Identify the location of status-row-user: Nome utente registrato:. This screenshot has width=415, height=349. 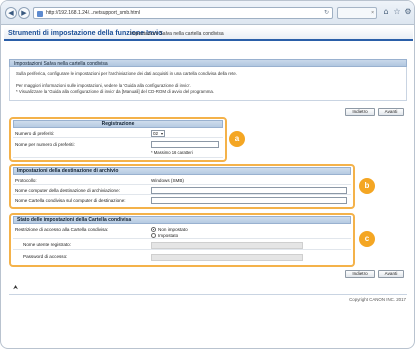
(182, 245).